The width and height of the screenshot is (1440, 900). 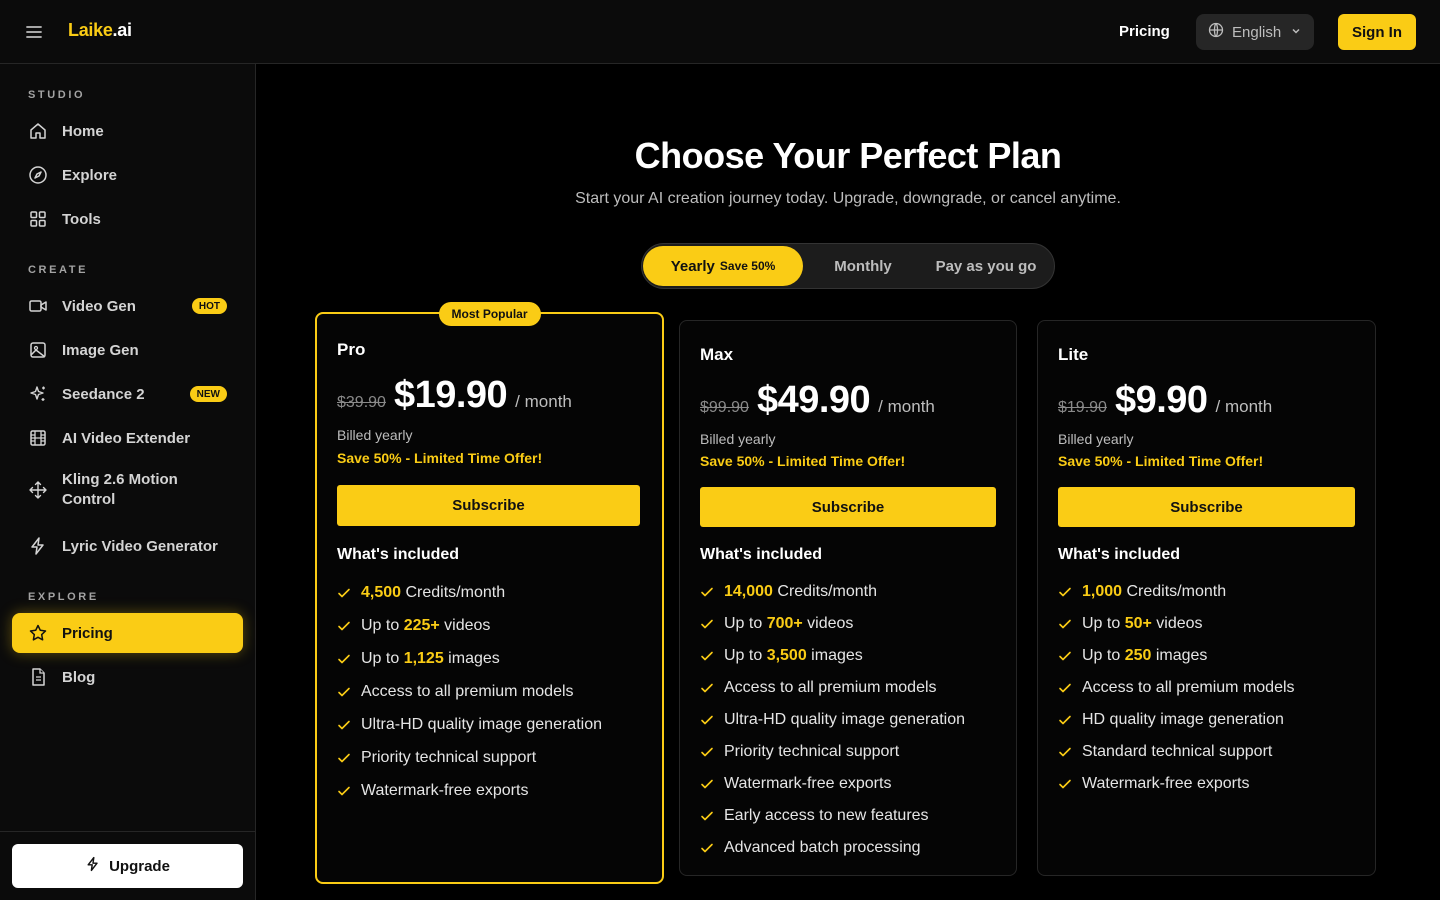 I want to click on sidebar-item-pricing: Pricing, so click(x=127, y=633).